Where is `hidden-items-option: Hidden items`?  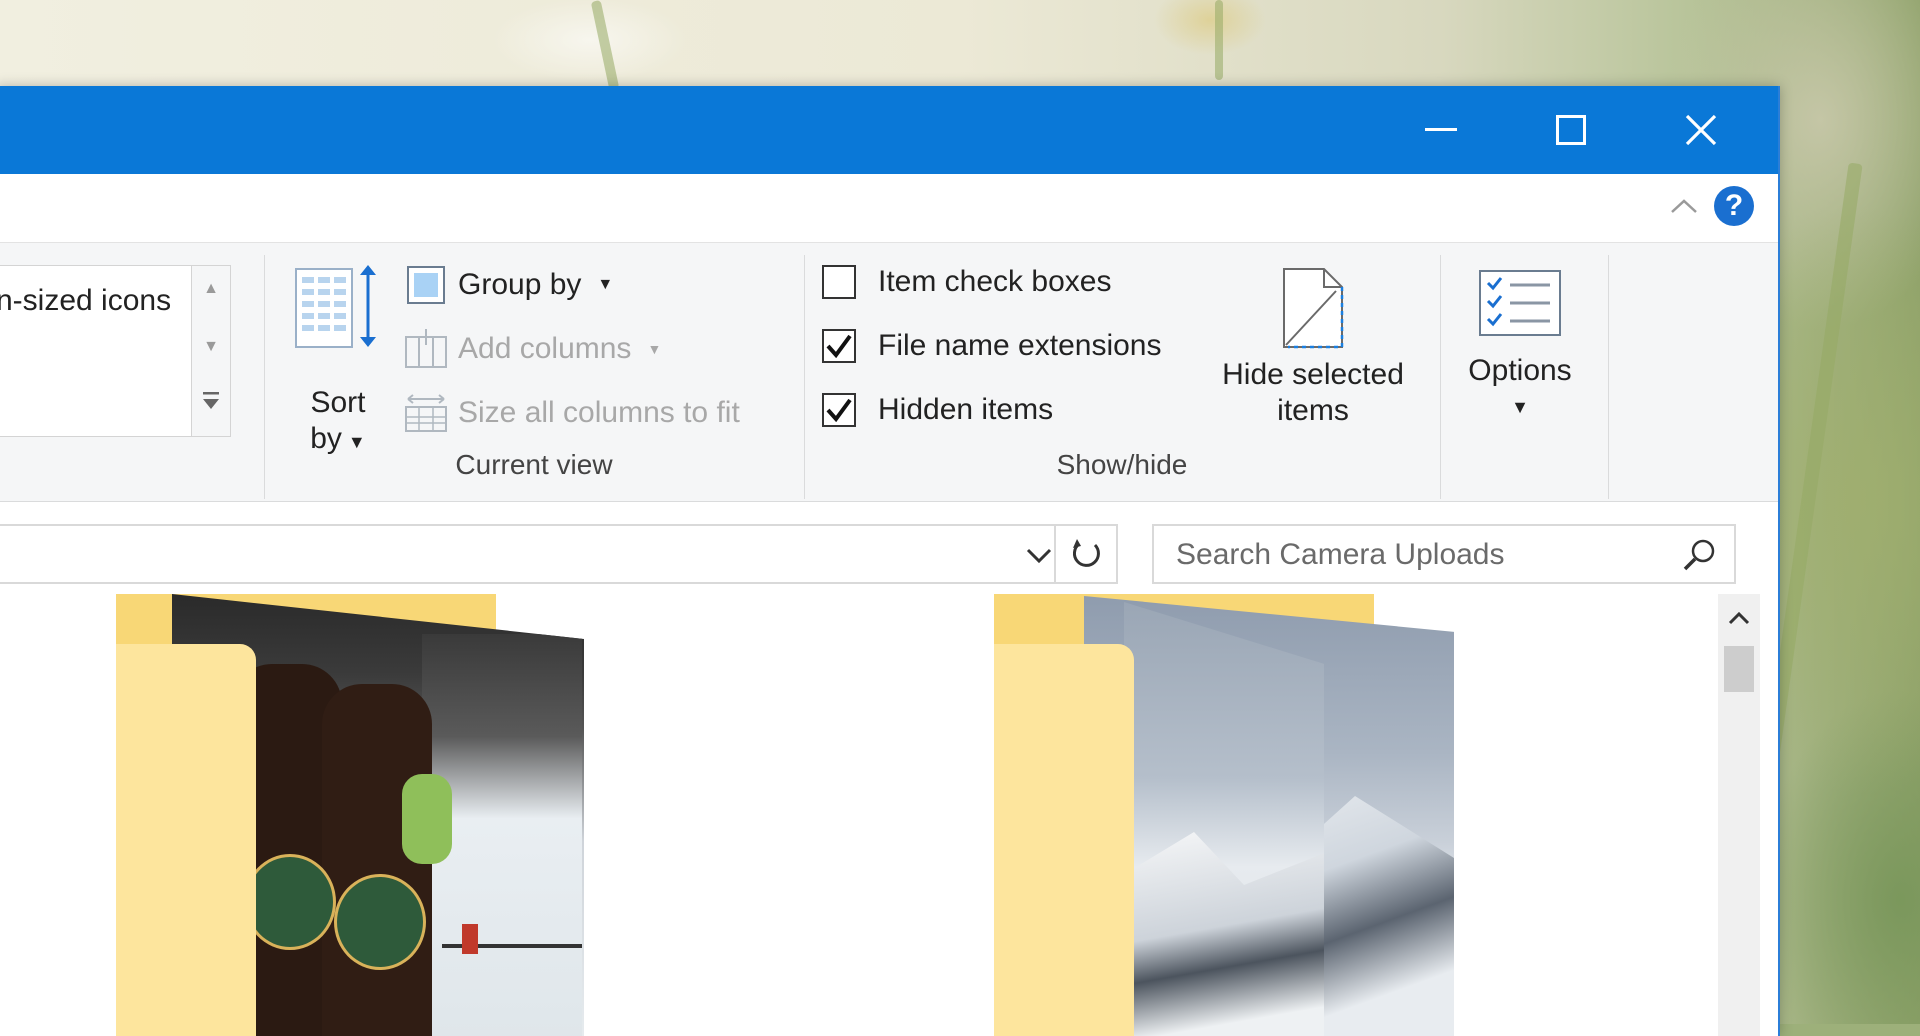
hidden-items-option: Hidden items is located at coordinates (937, 410).